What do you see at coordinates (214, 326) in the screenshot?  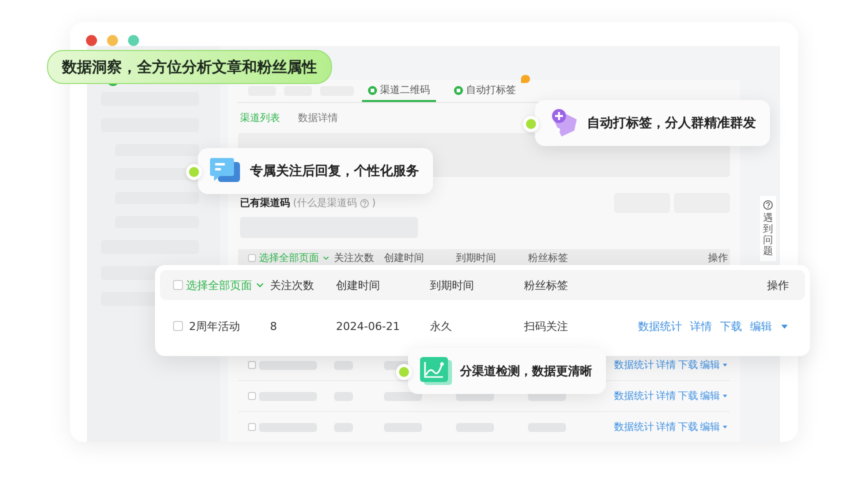 I see `table-cell: 2周年活动` at bounding box center [214, 326].